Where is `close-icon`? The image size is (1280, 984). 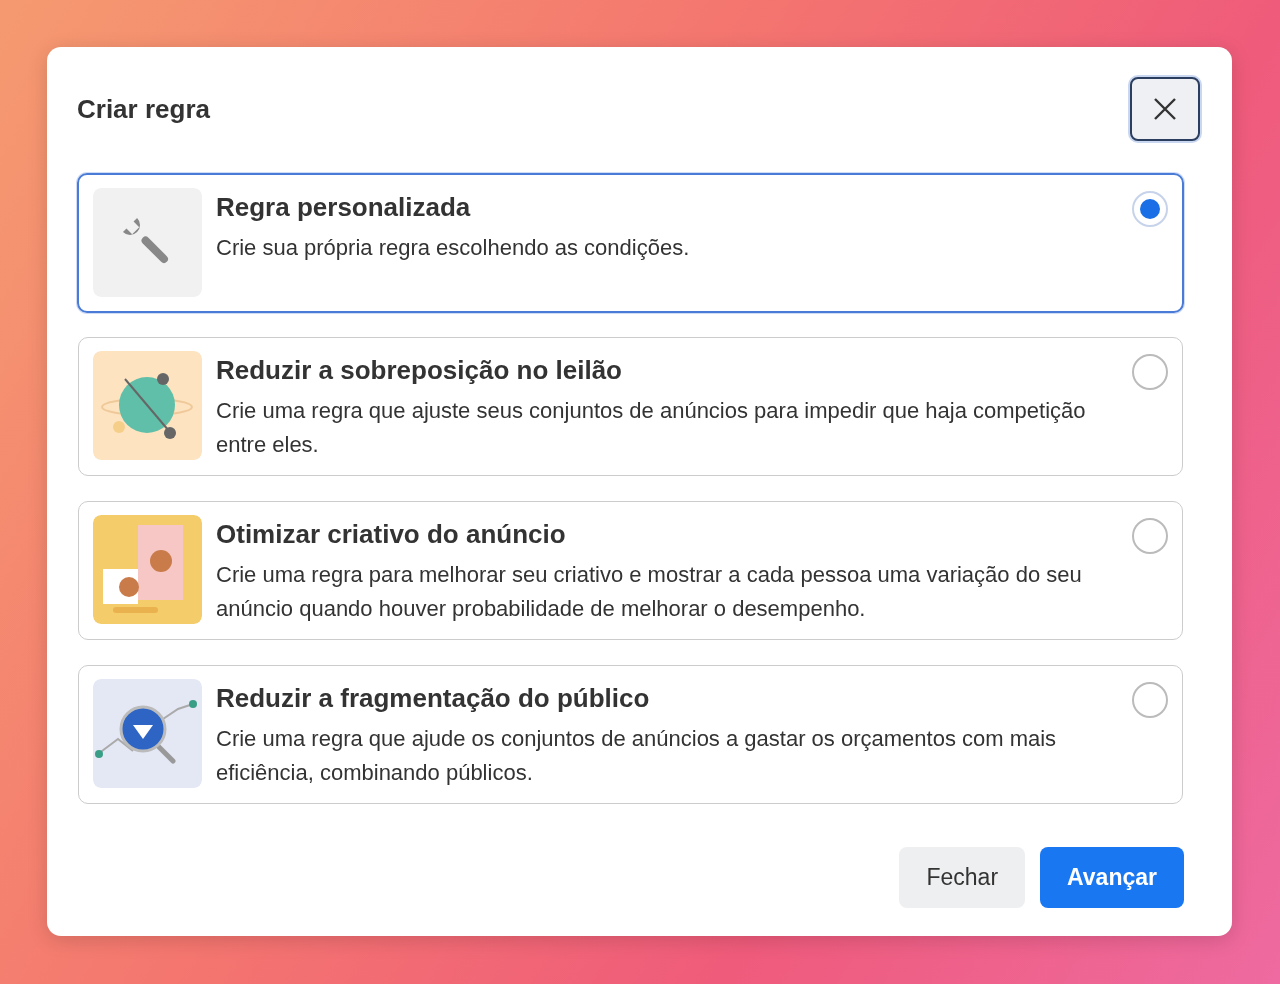
close-icon is located at coordinates (1165, 109).